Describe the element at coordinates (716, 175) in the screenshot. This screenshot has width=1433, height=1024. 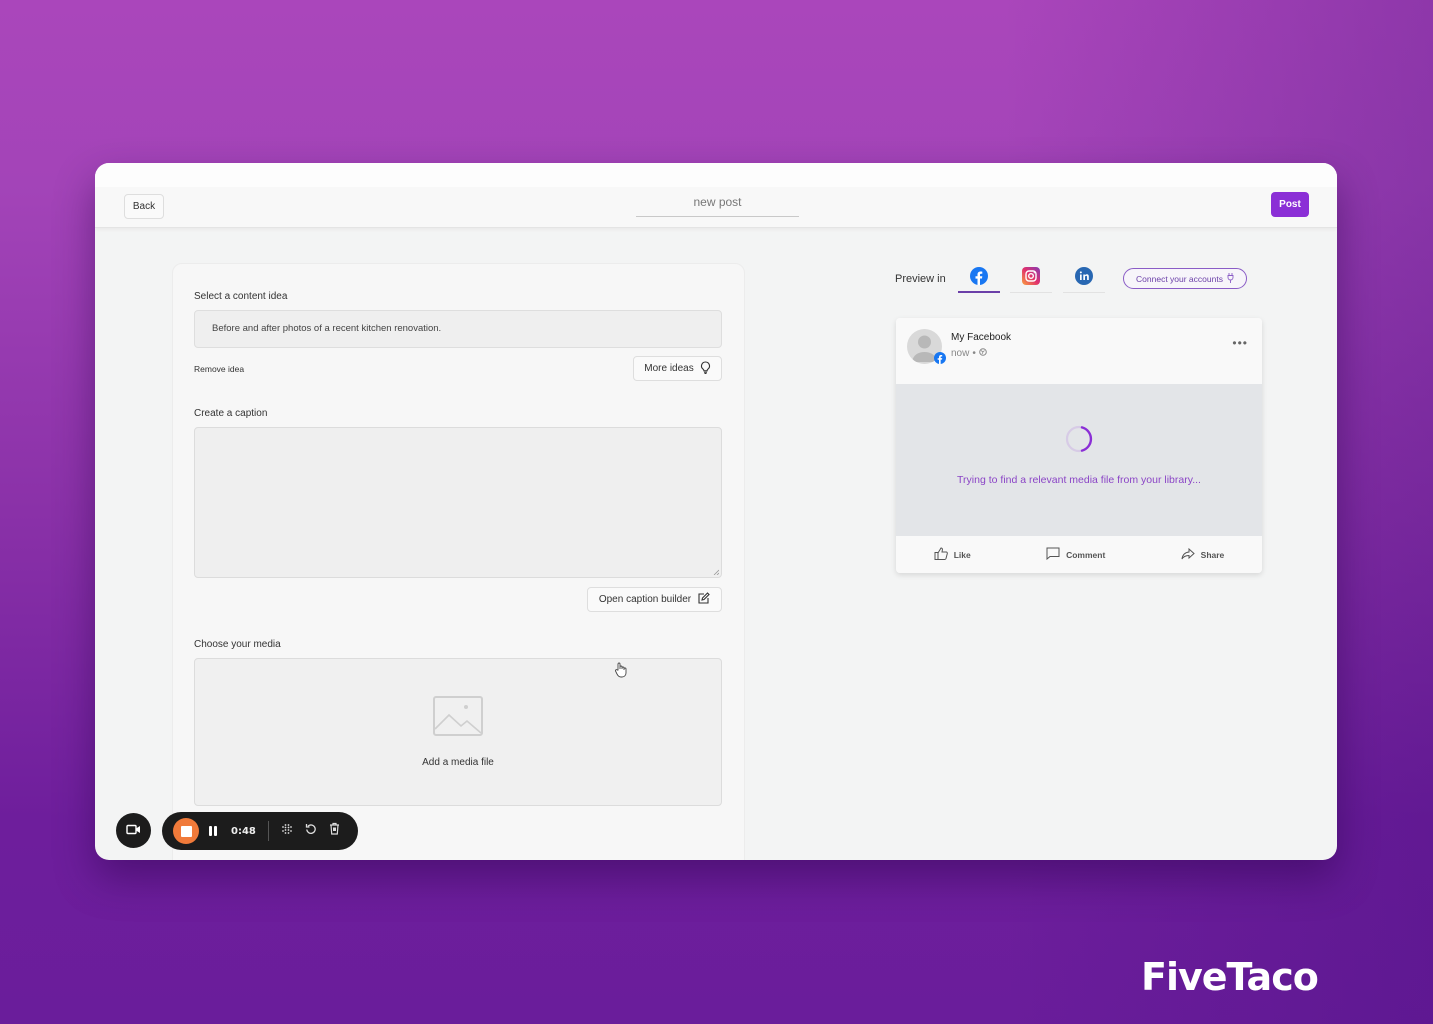
I see `top-strip` at that location.